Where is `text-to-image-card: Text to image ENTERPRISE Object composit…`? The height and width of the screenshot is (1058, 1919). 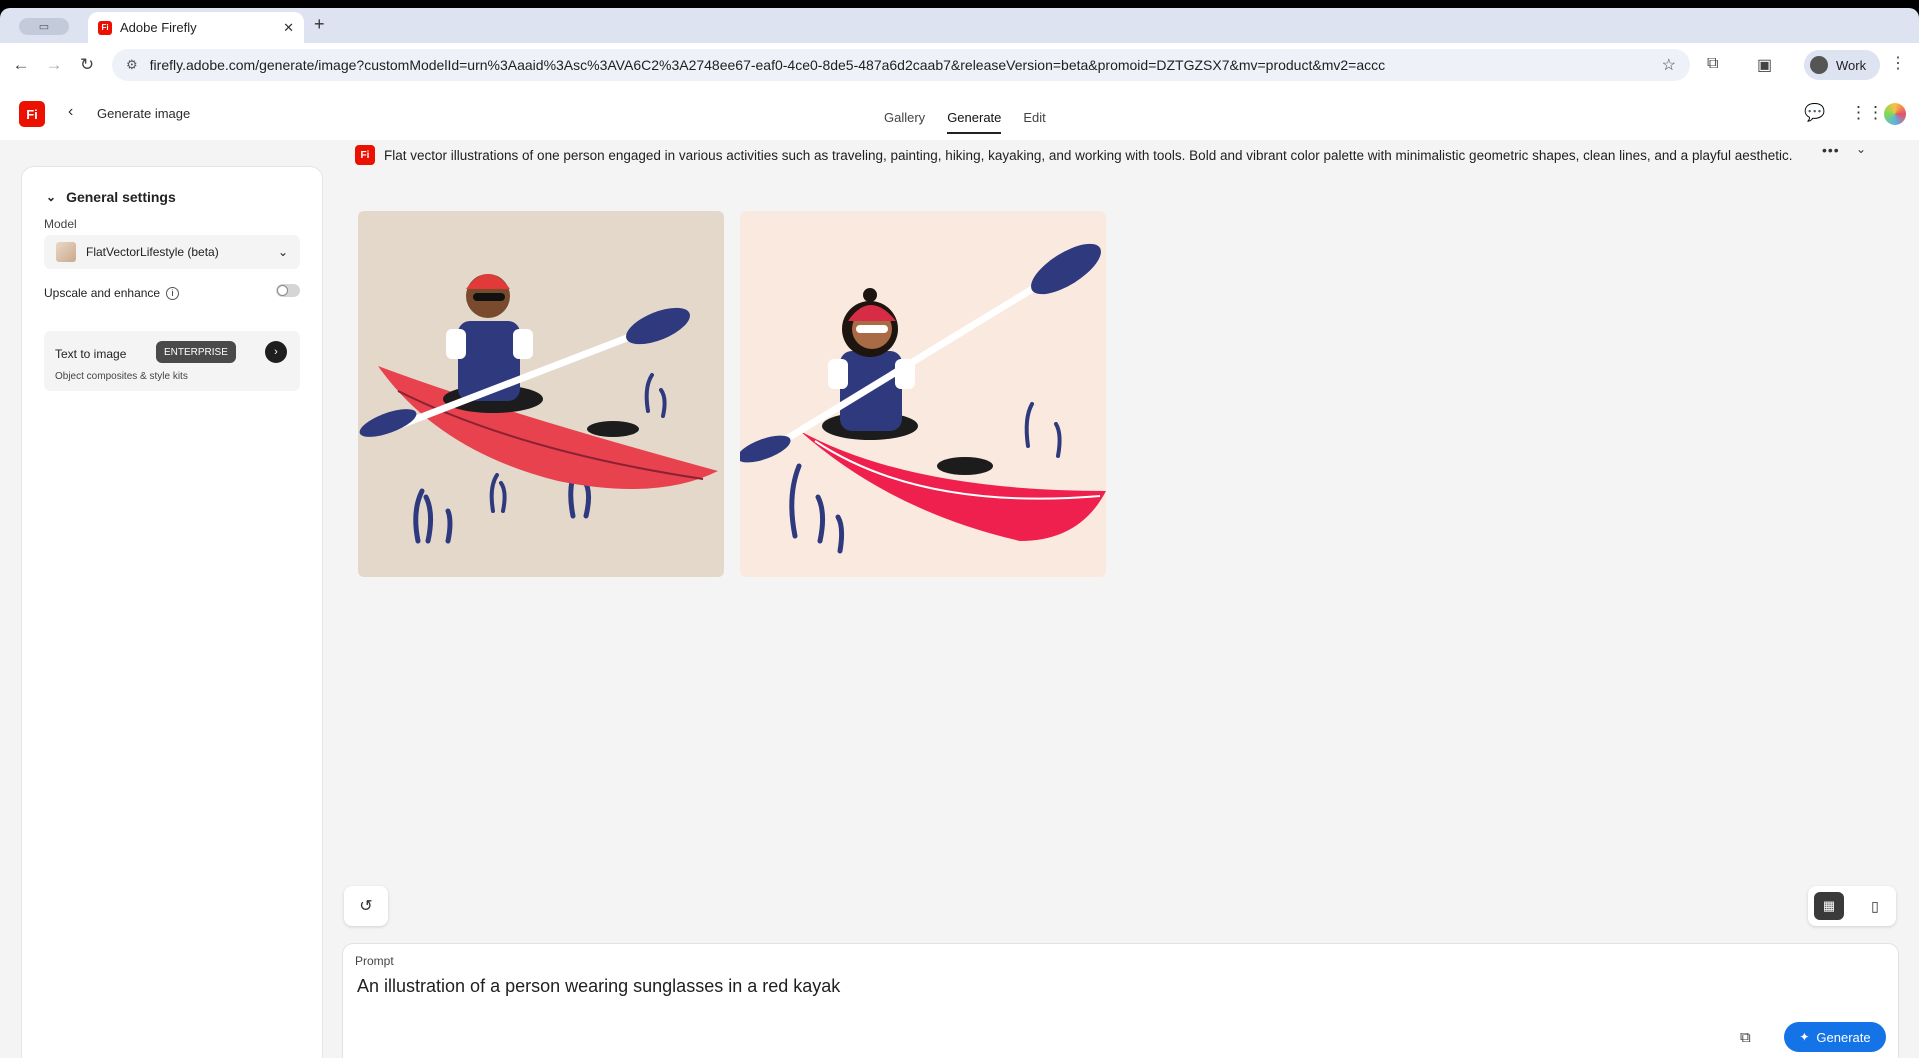 text-to-image-card: Text to image ENTERPRISE Object composit… is located at coordinates (172, 361).